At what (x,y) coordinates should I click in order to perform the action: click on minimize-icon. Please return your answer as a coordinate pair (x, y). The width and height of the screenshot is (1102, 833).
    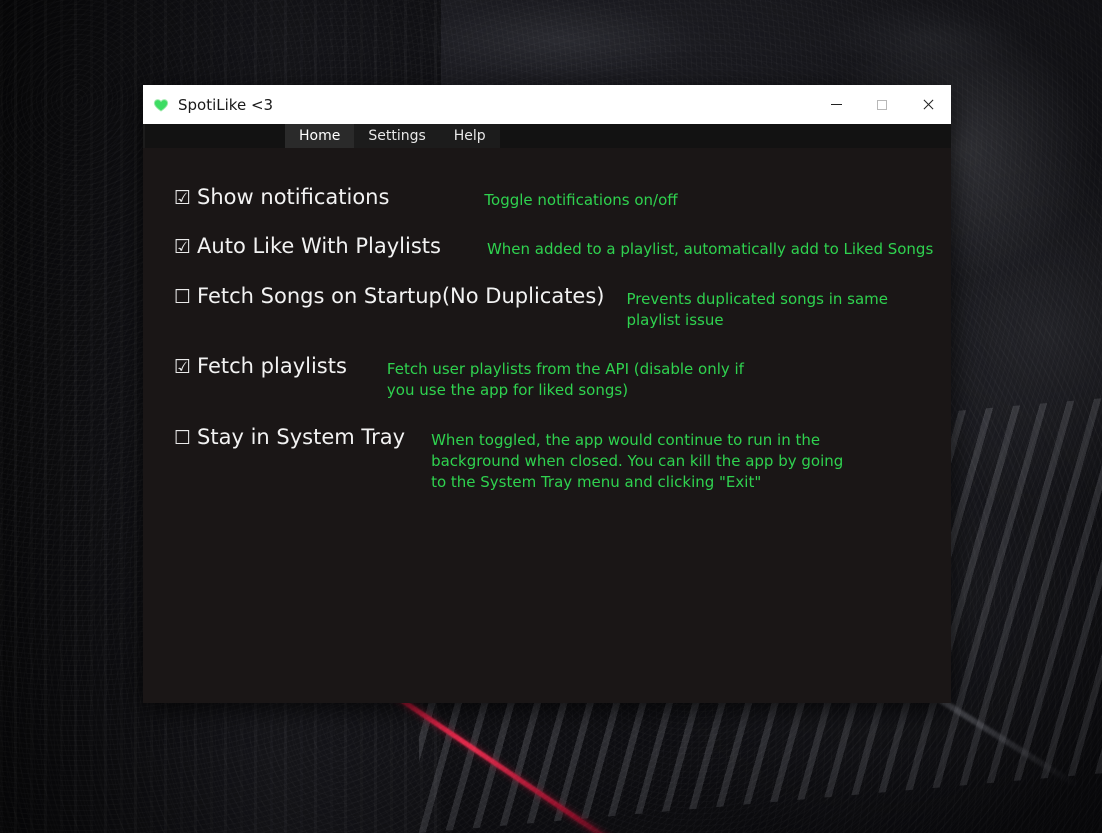
    Looking at the image, I should click on (836, 104).